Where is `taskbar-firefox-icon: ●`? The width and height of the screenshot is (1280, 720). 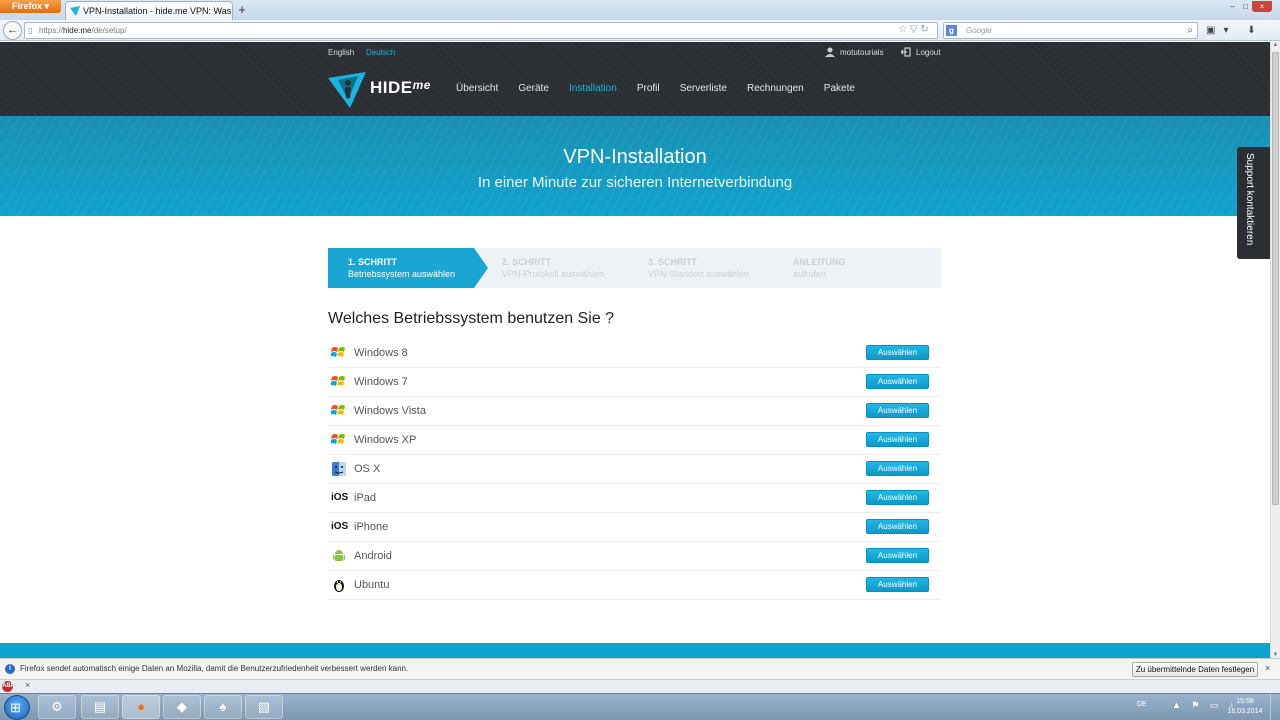
taskbar-firefox-icon: ● is located at coordinates (141, 706).